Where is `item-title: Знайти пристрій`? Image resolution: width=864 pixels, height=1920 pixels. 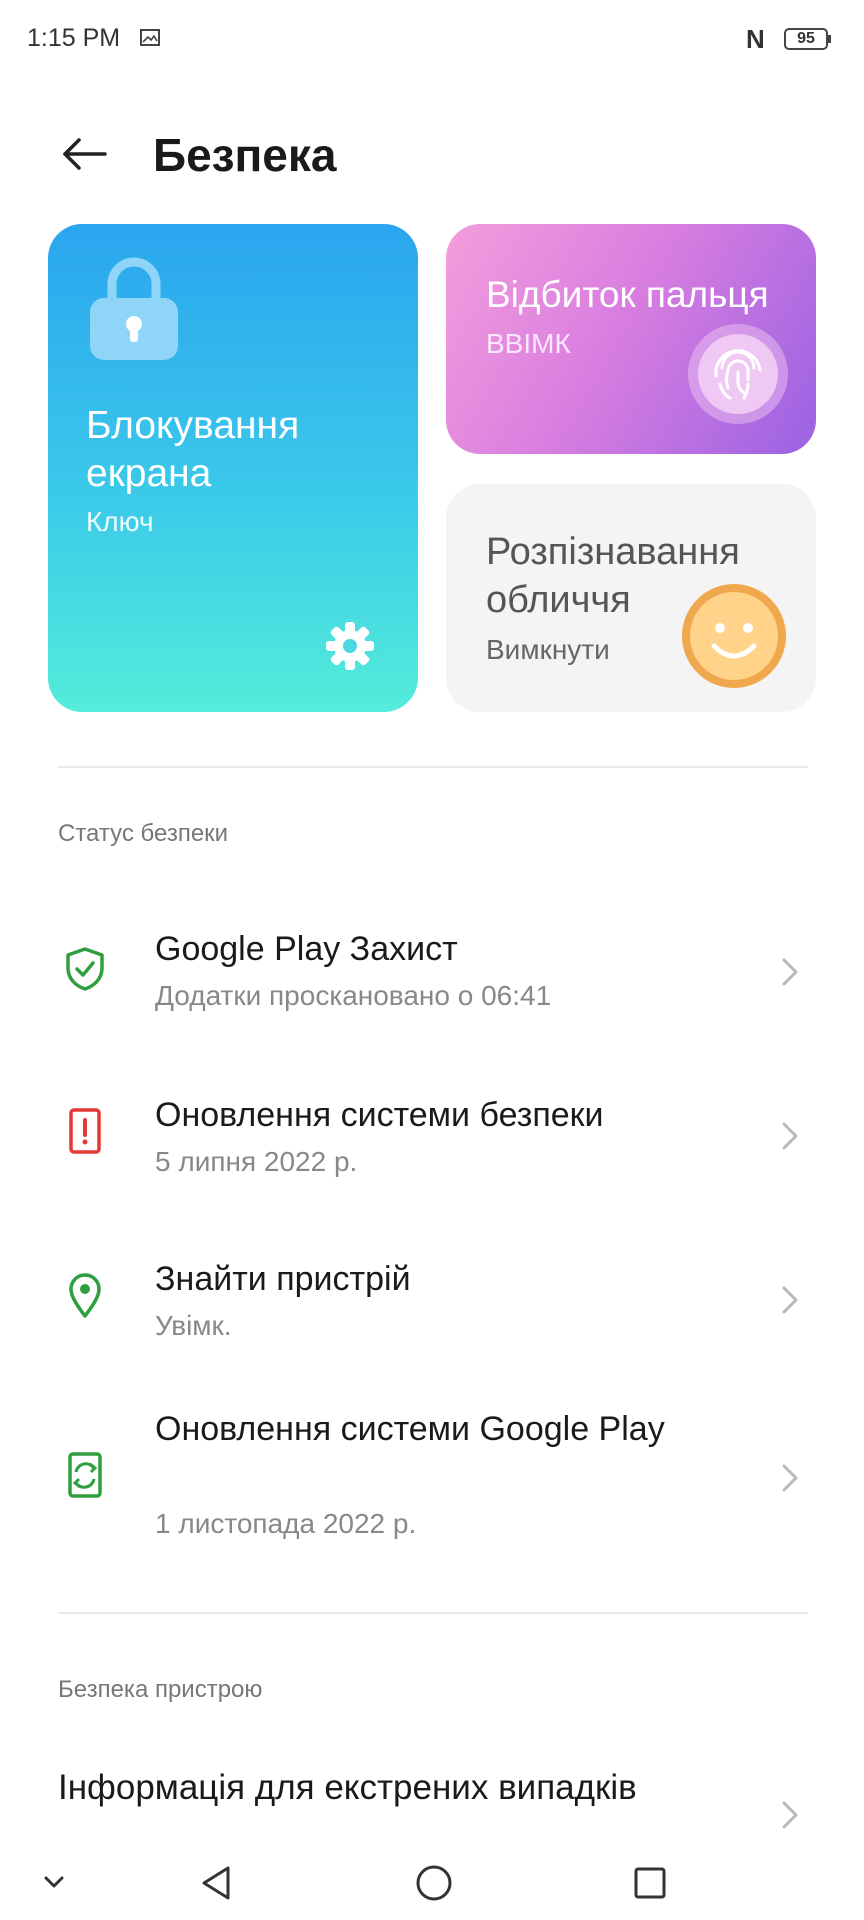
item-title: Знайти пристрій is located at coordinates (283, 1279).